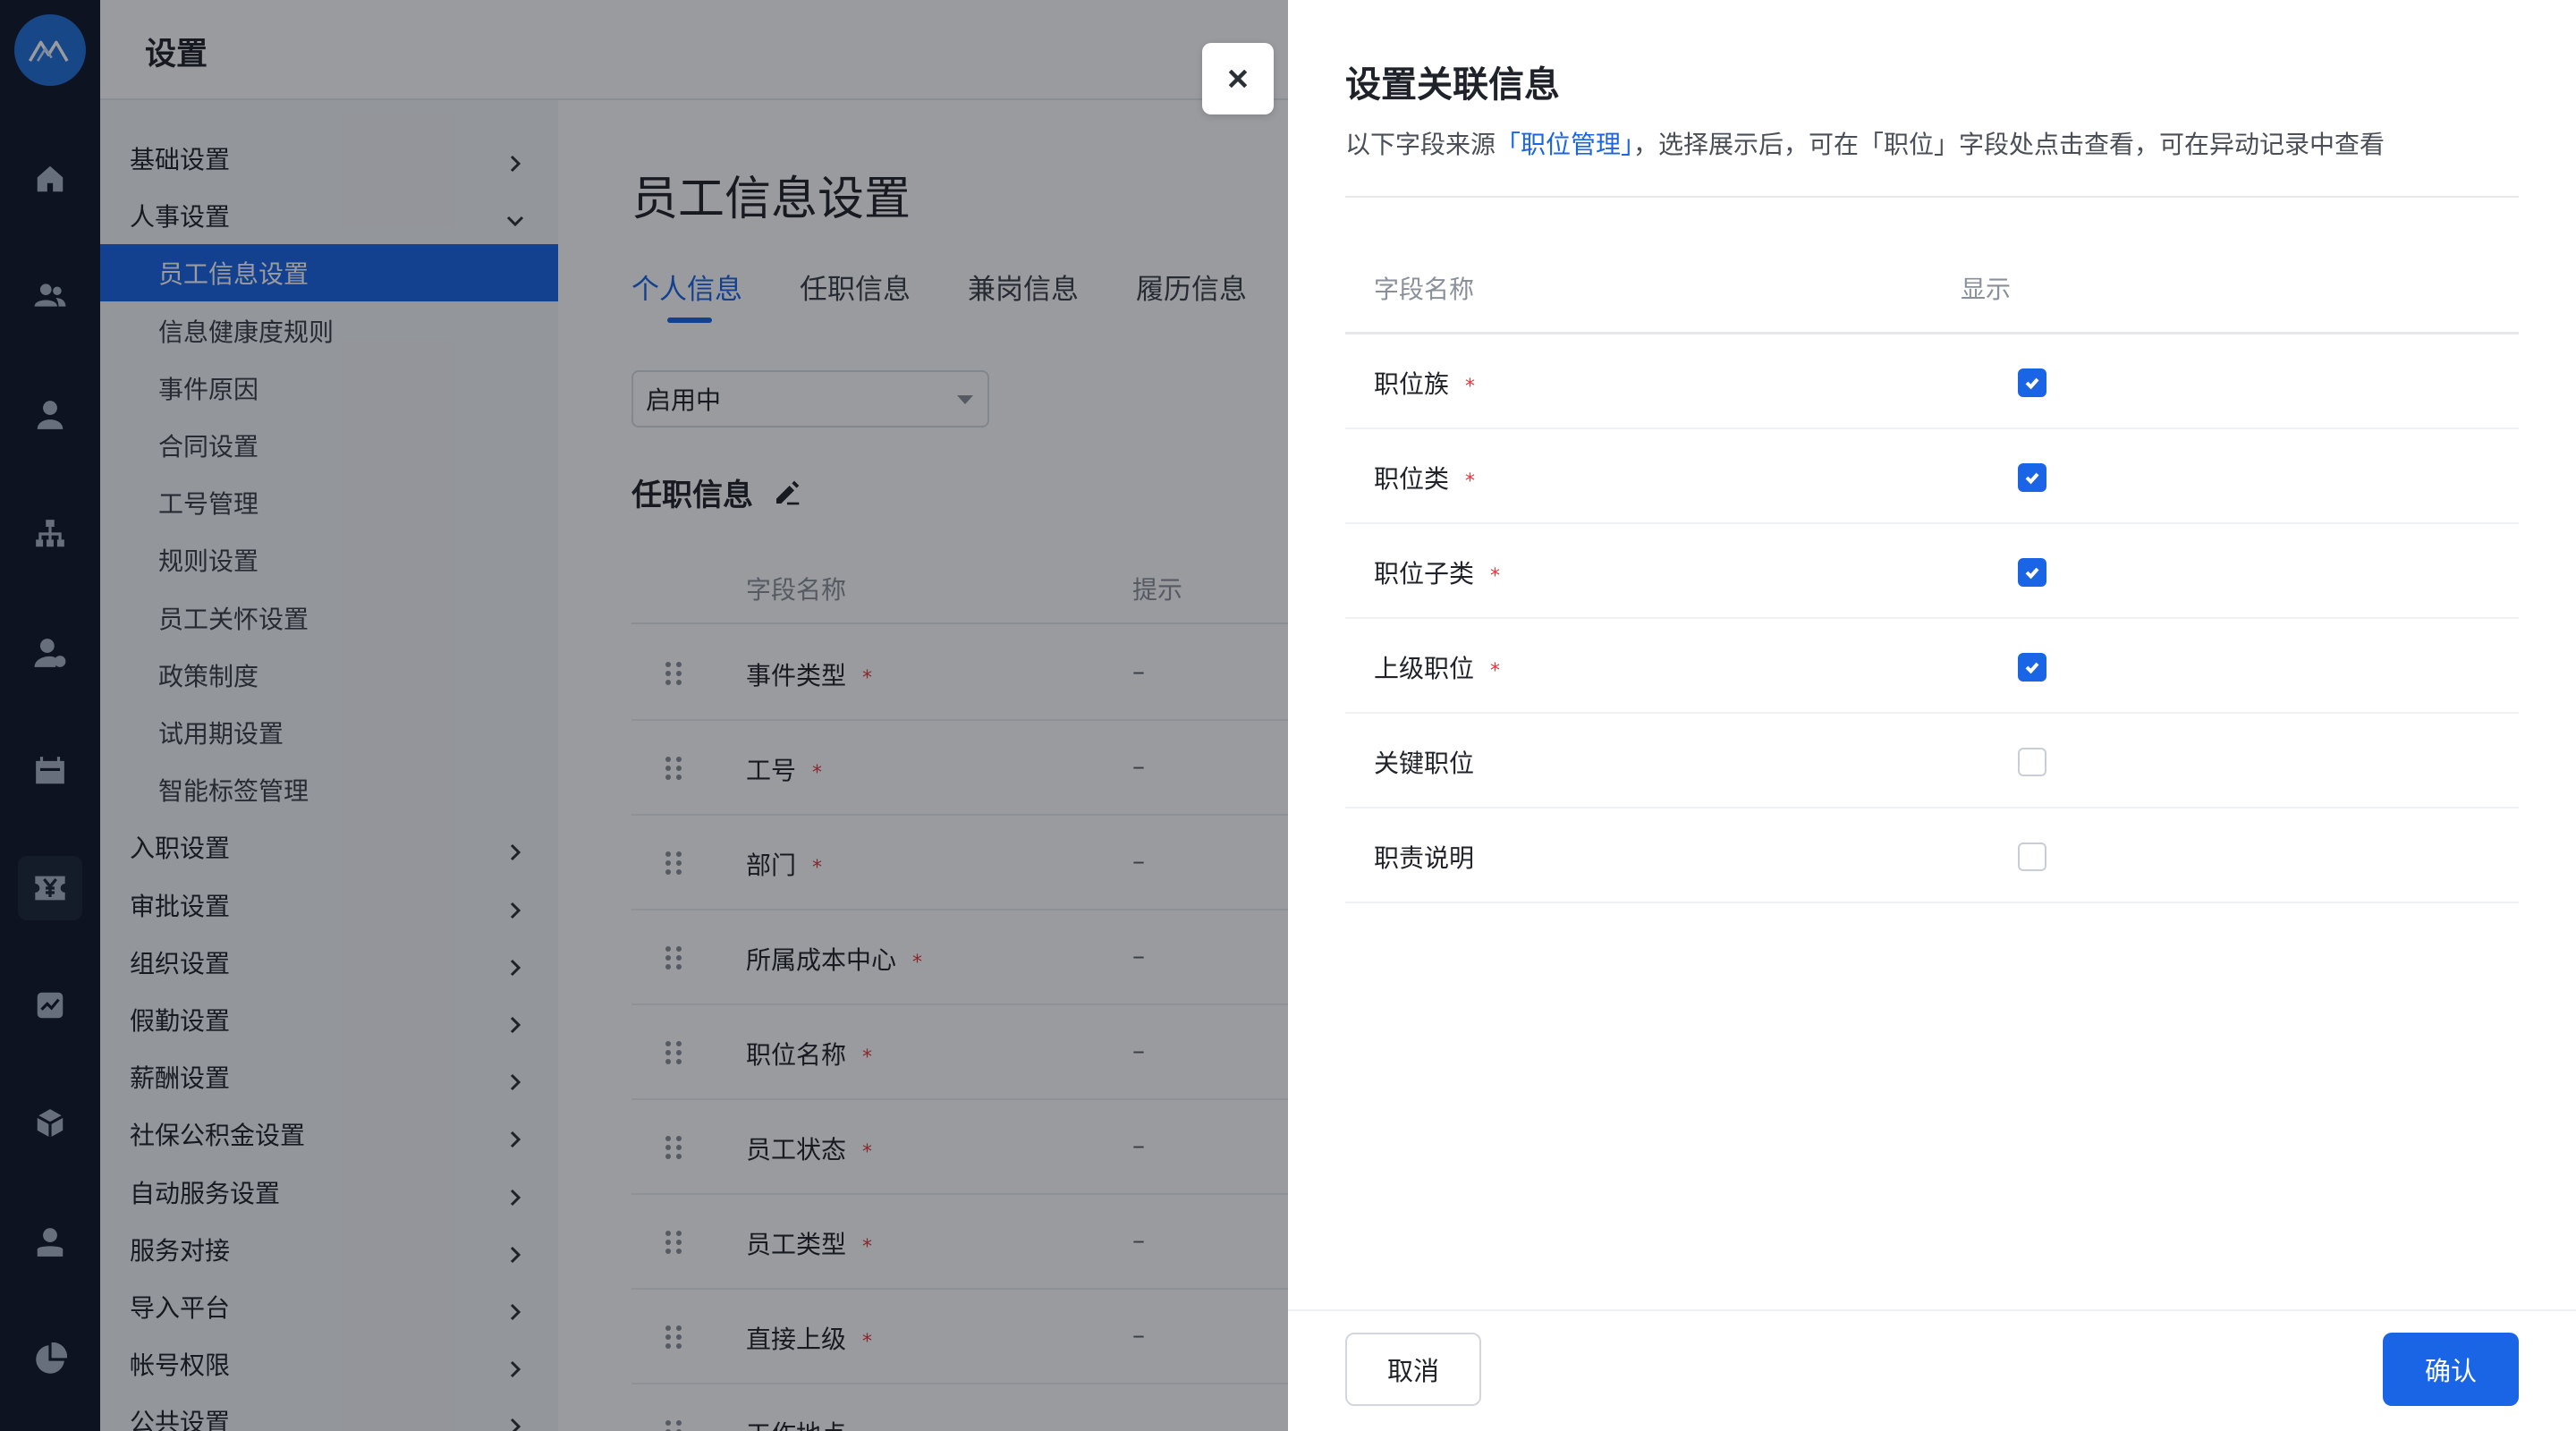 The image size is (2576, 1431). Describe the element at coordinates (1932, 197) in the screenshot. I see `divider` at that location.